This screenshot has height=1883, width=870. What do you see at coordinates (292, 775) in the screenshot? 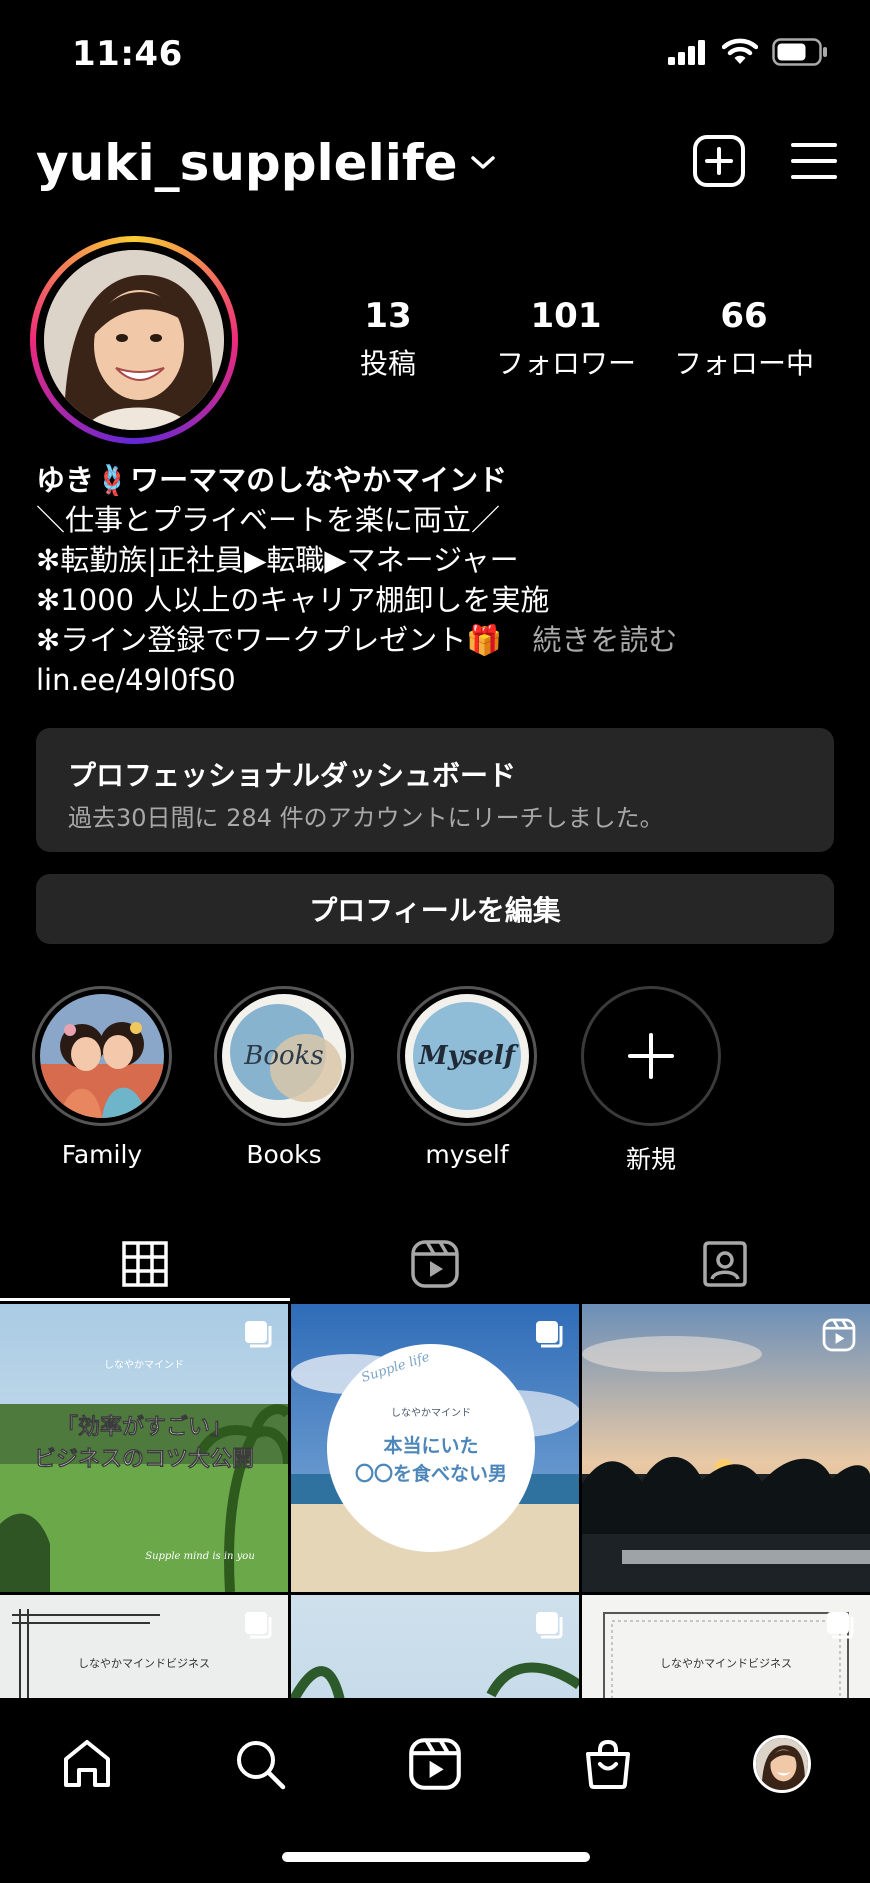
I see `dashboard-title: プロフェッショナルダッシュボード` at bounding box center [292, 775].